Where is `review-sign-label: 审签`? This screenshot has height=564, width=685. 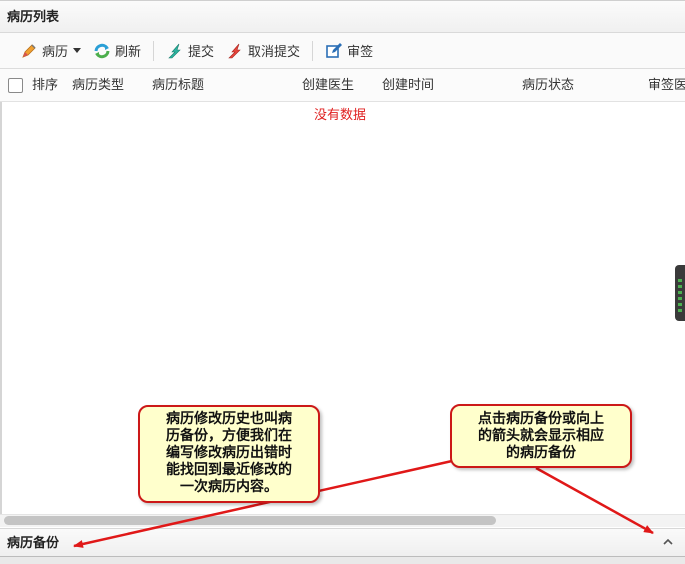 review-sign-label: 审签 is located at coordinates (360, 52).